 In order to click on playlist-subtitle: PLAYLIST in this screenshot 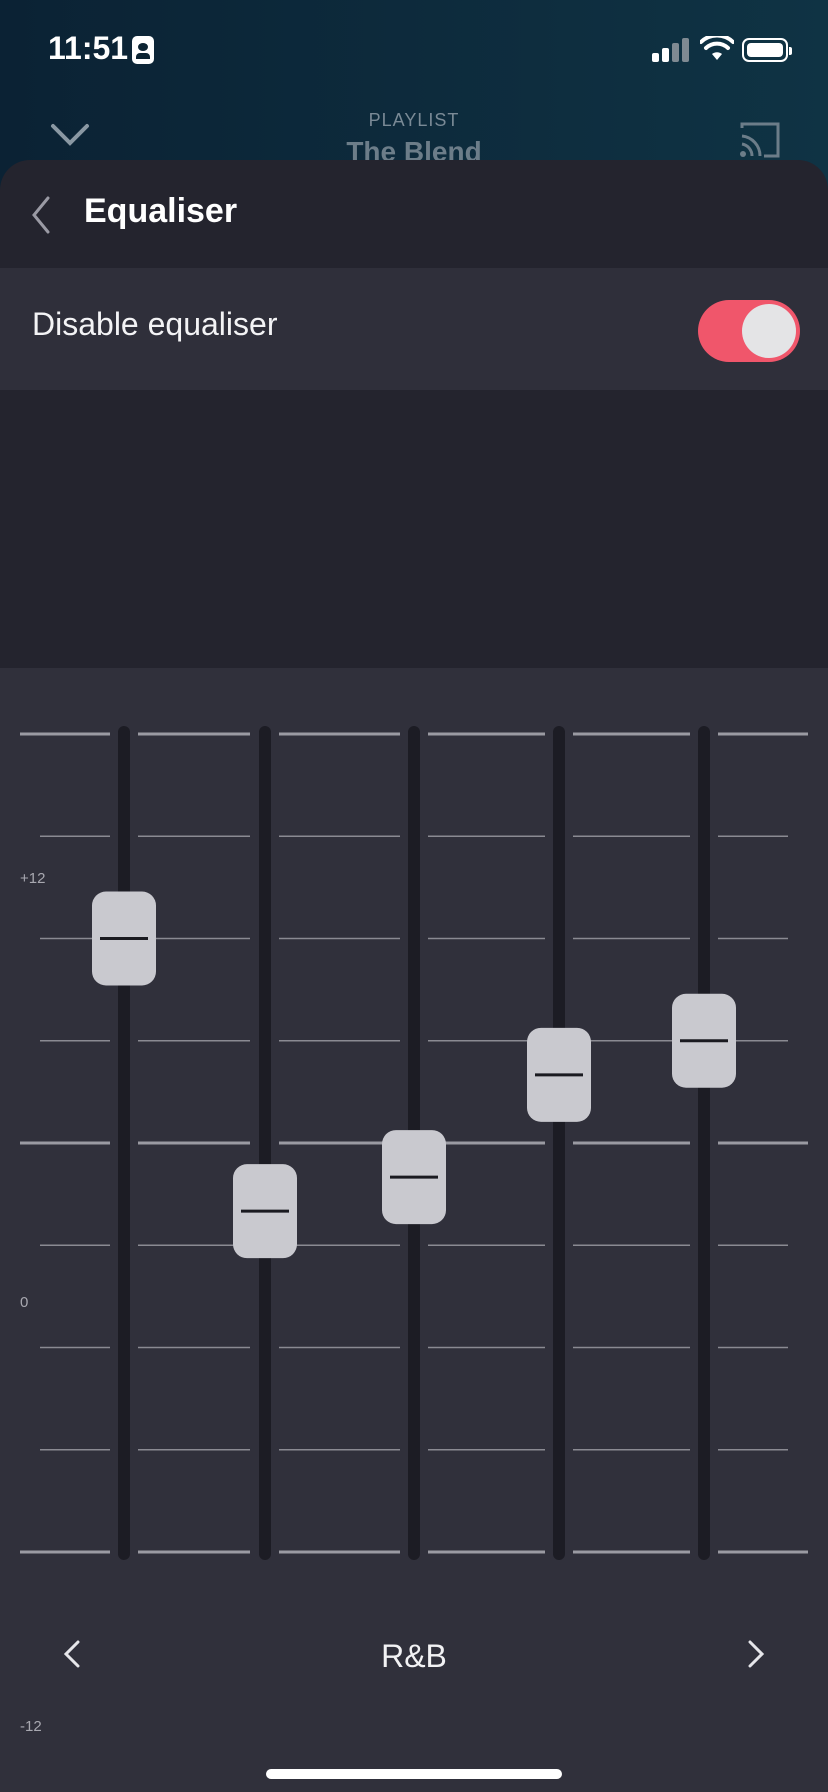, I will do `click(414, 120)`.